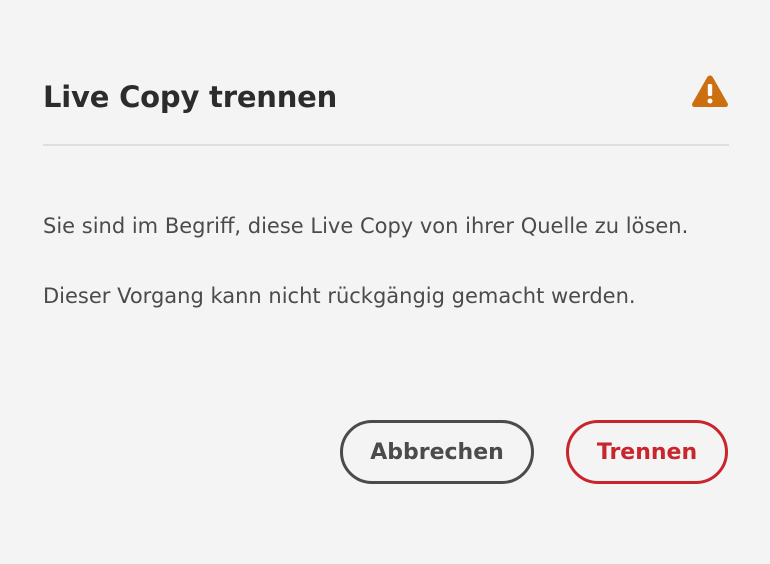 Image resolution: width=770 pixels, height=564 pixels. Describe the element at coordinates (437, 452) in the screenshot. I see `cancel-button: Abbrechen` at that location.